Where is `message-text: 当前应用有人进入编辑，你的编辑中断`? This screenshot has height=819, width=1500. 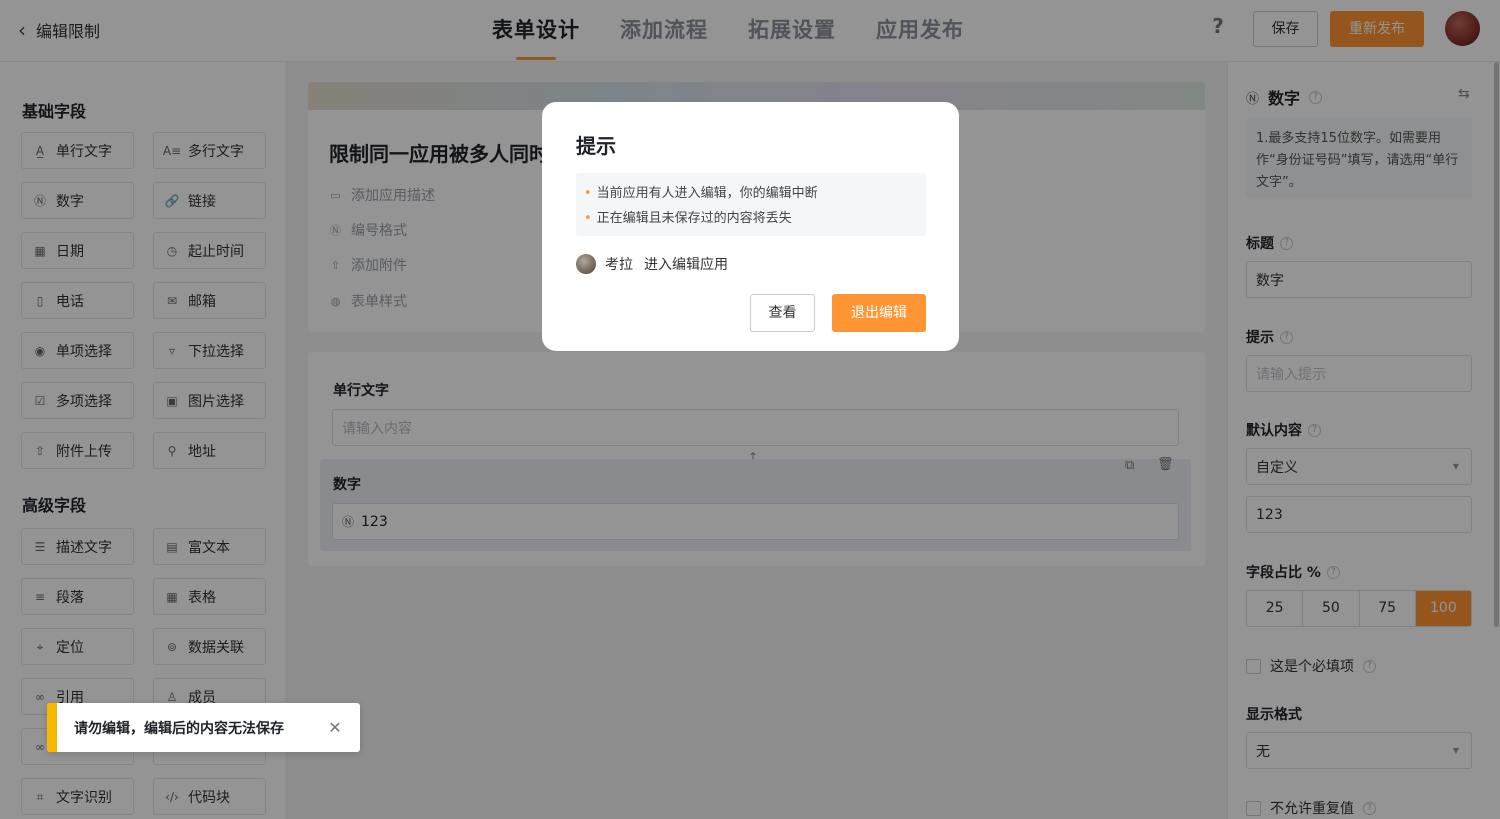 message-text: 当前应用有人进入编辑，你的编辑中断 is located at coordinates (707, 193).